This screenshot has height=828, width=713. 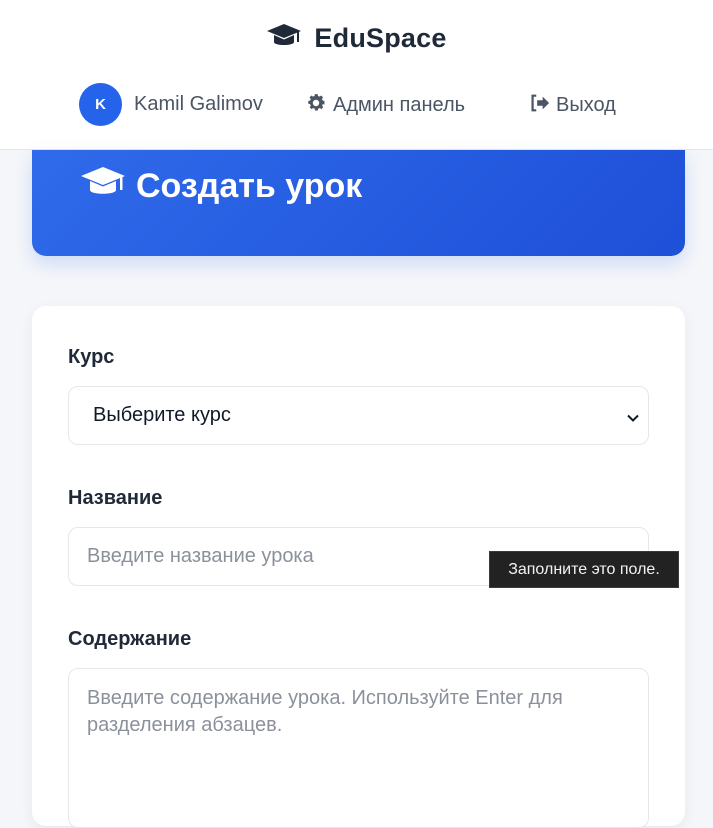 I want to click on gear-icon, so click(x=316, y=105).